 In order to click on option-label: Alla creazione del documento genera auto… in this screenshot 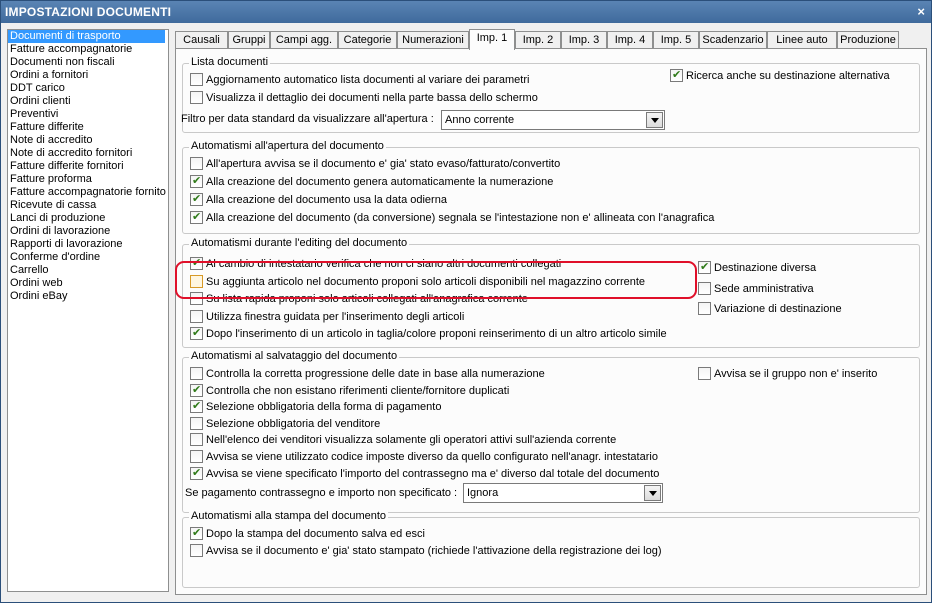, I will do `click(380, 182)`.